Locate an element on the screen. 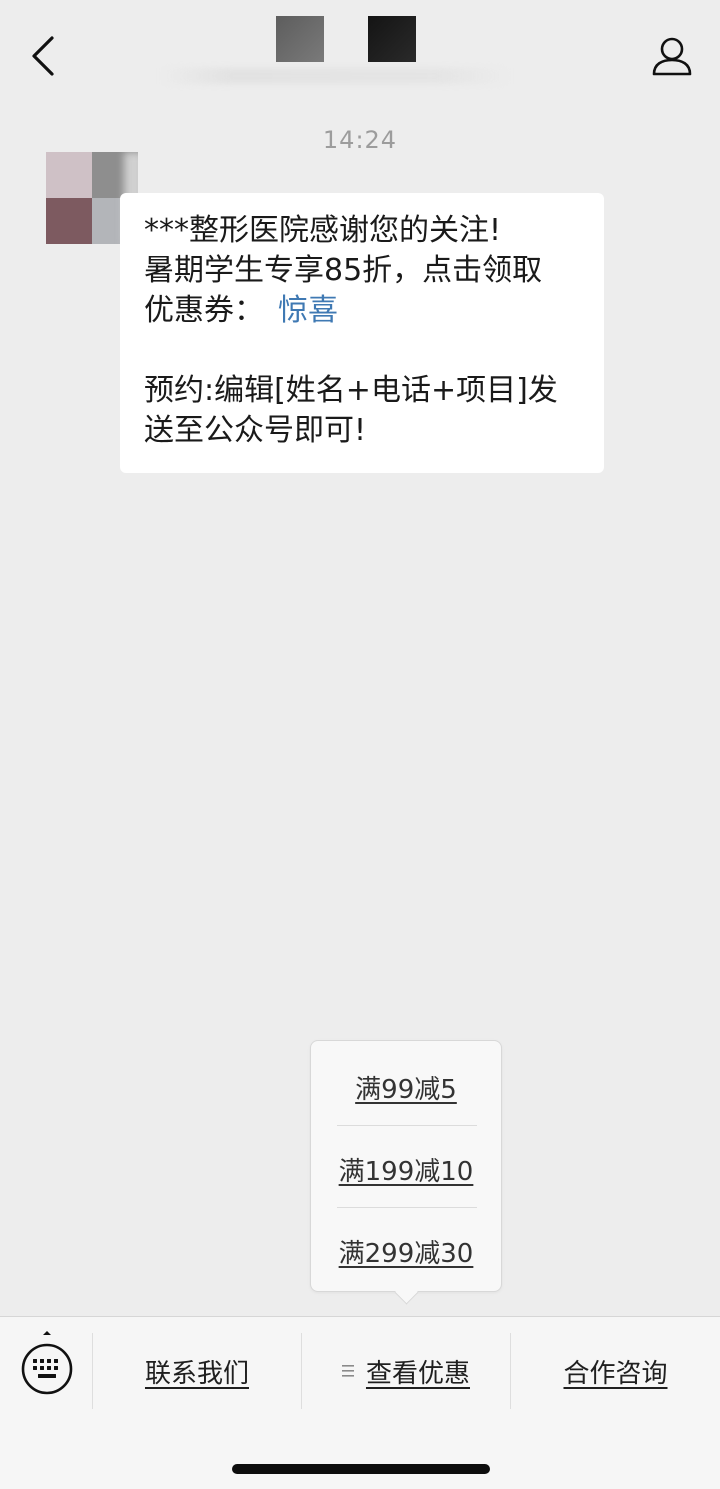 This screenshot has height=1489, width=720. message-line-5: 送至公众号即可! is located at coordinates (255, 430).